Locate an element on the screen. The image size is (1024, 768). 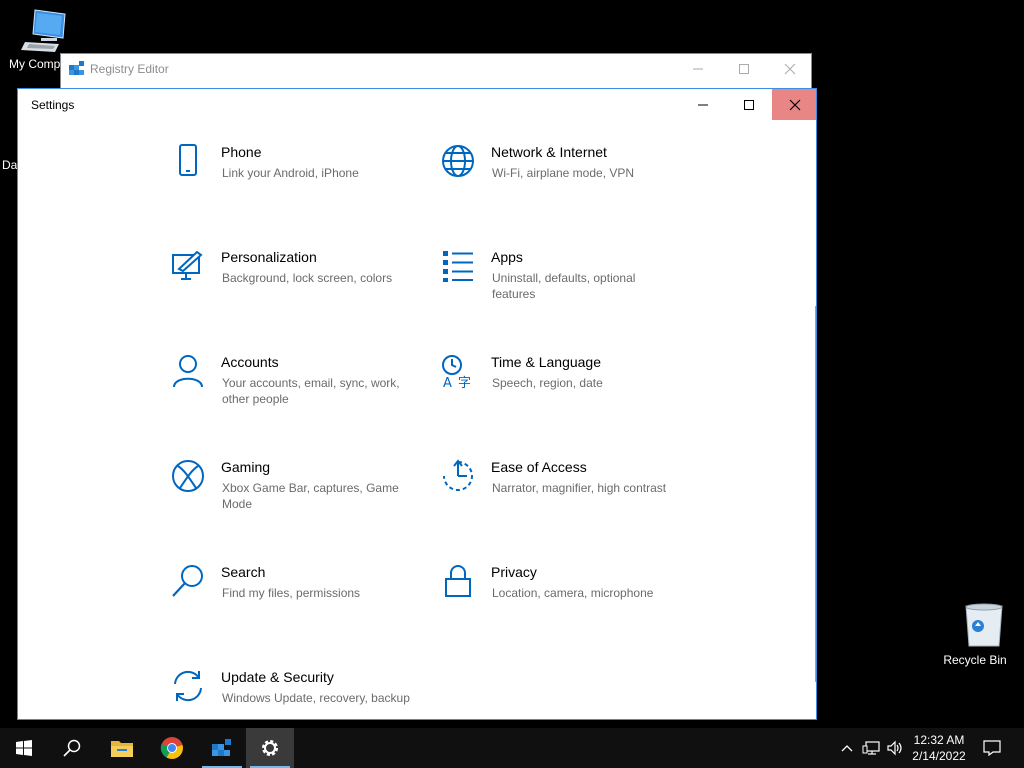
scrollbar is located at coordinates (815, 494).